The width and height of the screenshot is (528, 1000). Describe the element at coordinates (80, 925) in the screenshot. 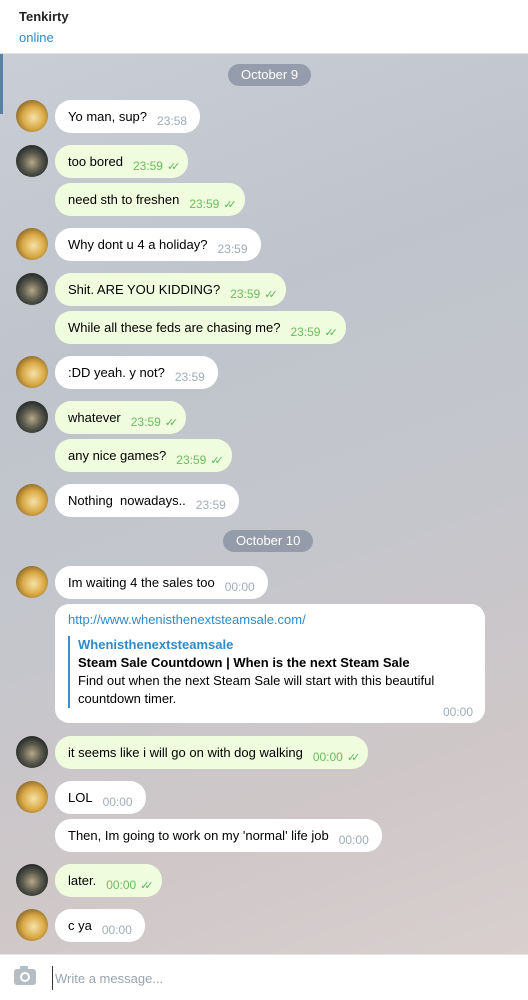

I see `message-text: c ya` at that location.